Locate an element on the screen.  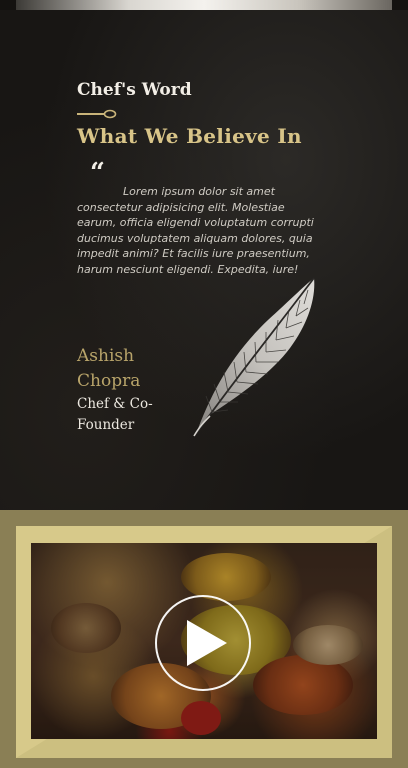
play-icon is located at coordinates (207, 643).